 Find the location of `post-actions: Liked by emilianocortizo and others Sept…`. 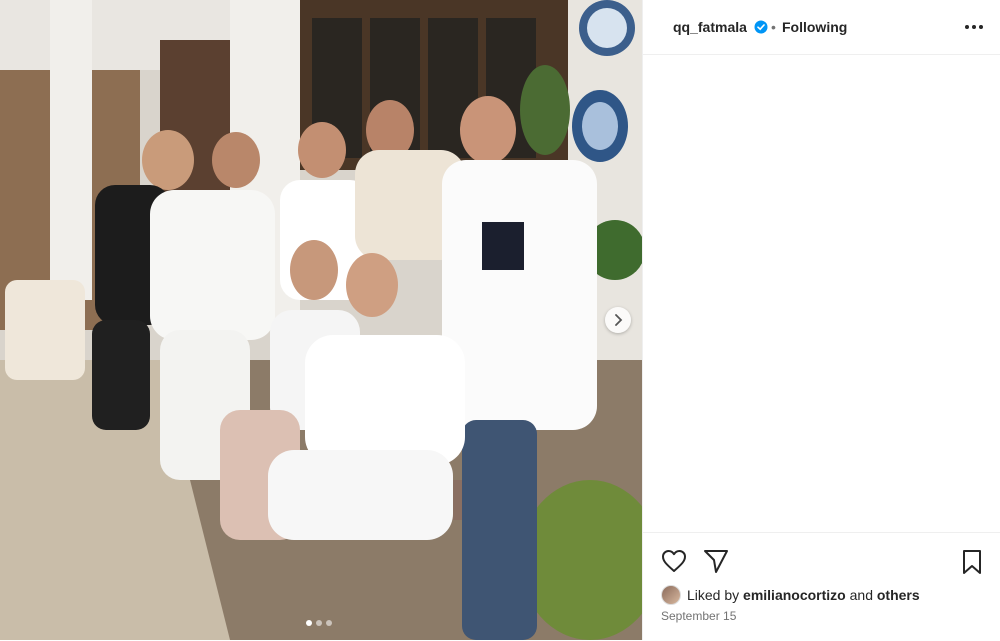

post-actions: Liked by emilianocortizo and others Sept… is located at coordinates (821, 586).